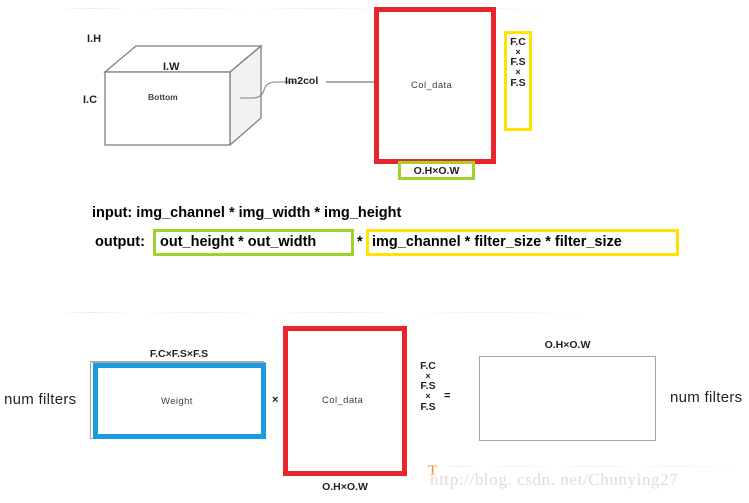  Describe the element at coordinates (330, 312) in the screenshot. I see `ghost-artifact-mid` at that location.